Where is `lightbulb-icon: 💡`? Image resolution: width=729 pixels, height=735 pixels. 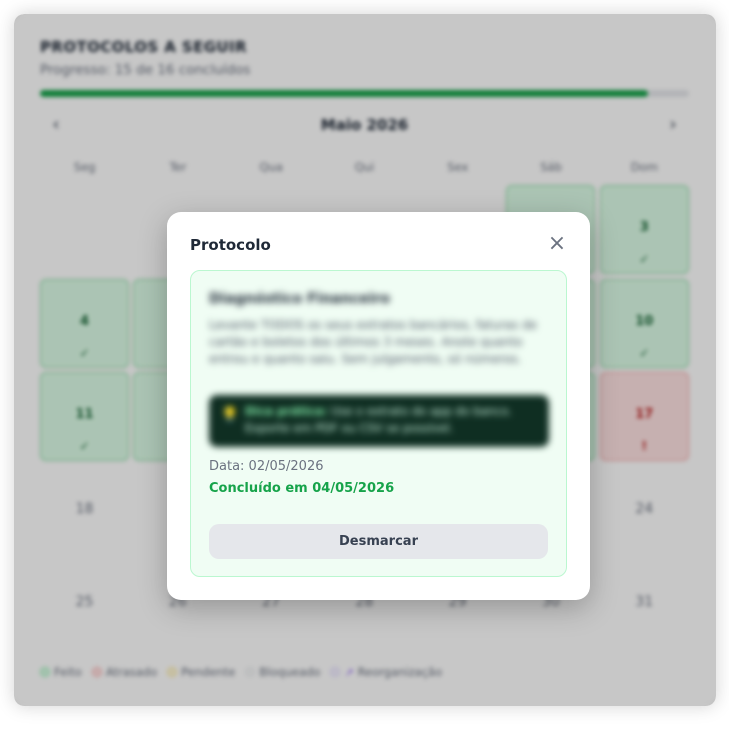 lightbulb-icon: 💡 is located at coordinates (230, 415).